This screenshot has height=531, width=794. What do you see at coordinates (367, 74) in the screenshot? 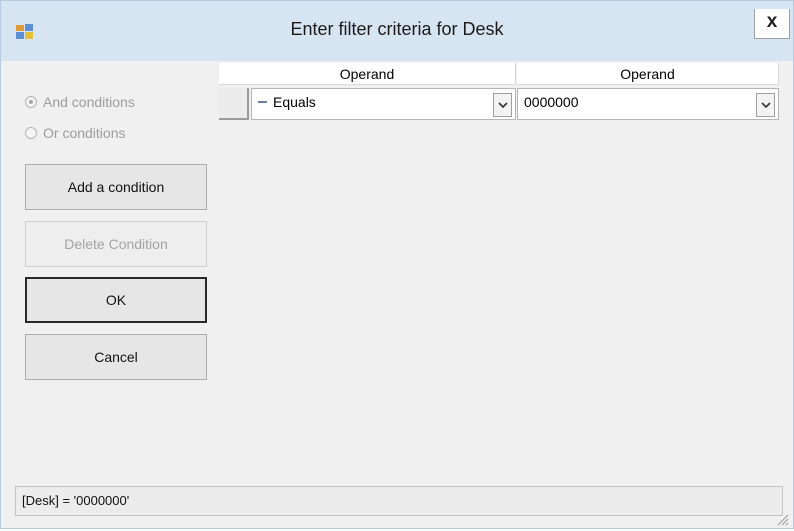
I see `column-header-operator: Operand` at bounding box center [367, 74].